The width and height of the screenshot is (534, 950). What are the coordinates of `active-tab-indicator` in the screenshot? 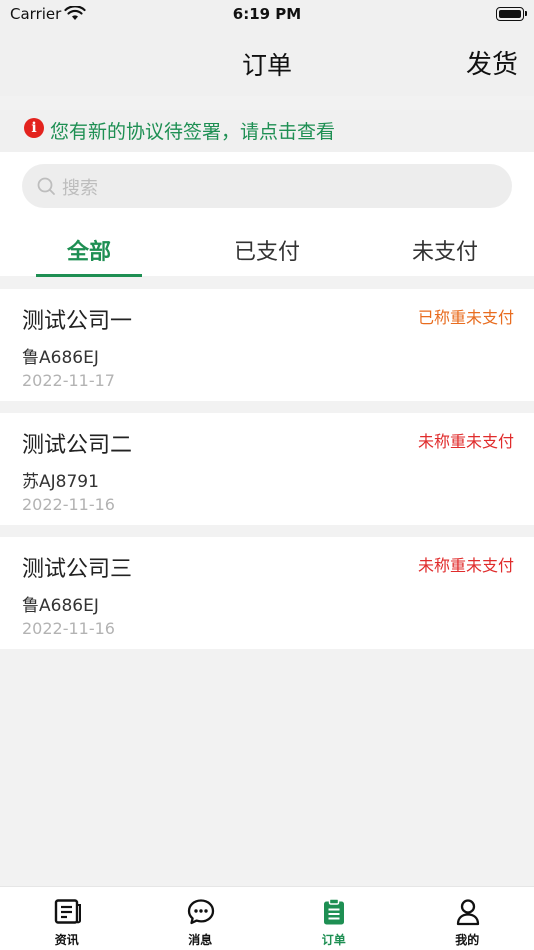 It's located at (89, 275).